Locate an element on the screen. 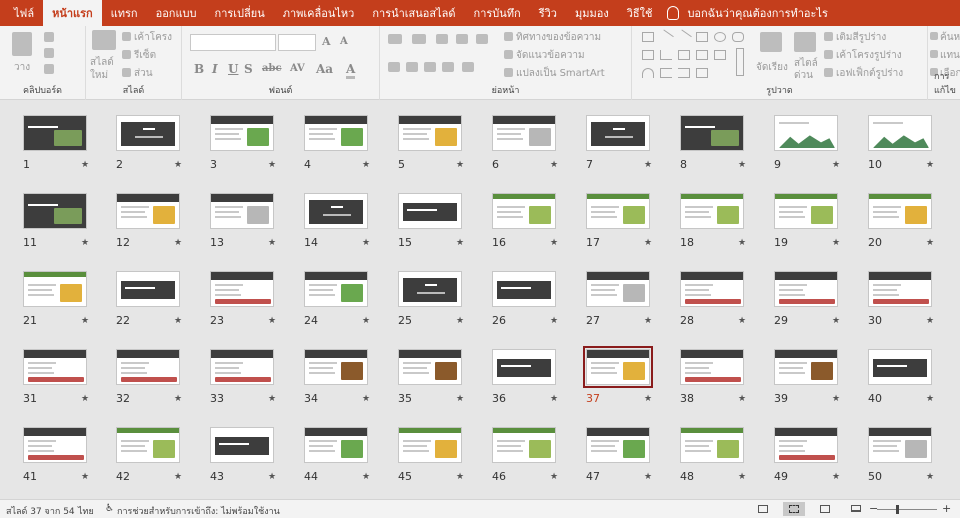 This screenshot has height=518, width=960. tab-transitions: การเปลี่ยน is located at coordinates (240, 13).